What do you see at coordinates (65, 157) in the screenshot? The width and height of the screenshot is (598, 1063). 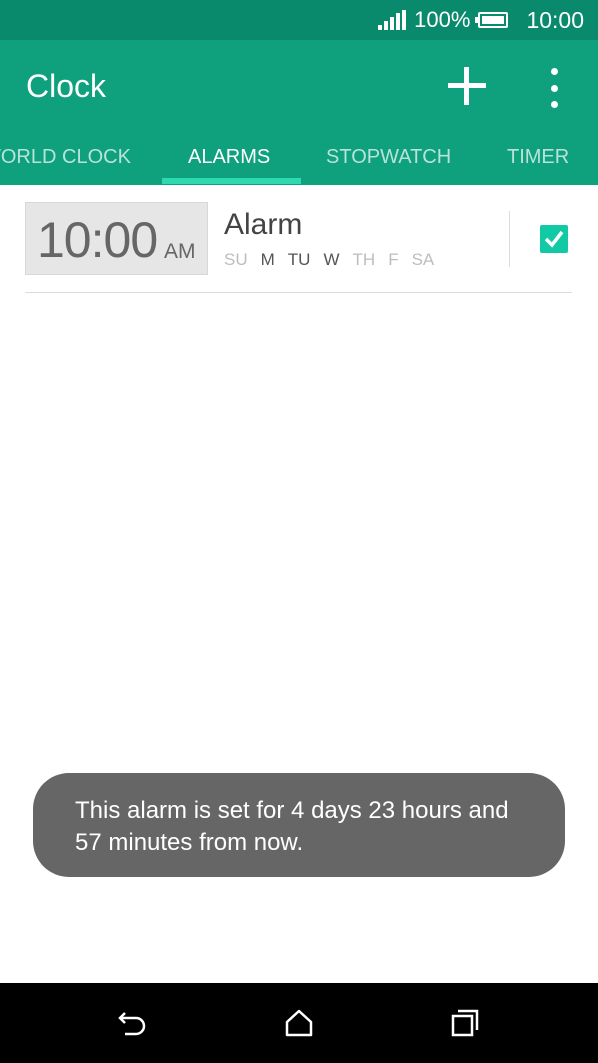 I see `tab-world-clock: WORLD CLOCK` at bounding box center [65, 157].